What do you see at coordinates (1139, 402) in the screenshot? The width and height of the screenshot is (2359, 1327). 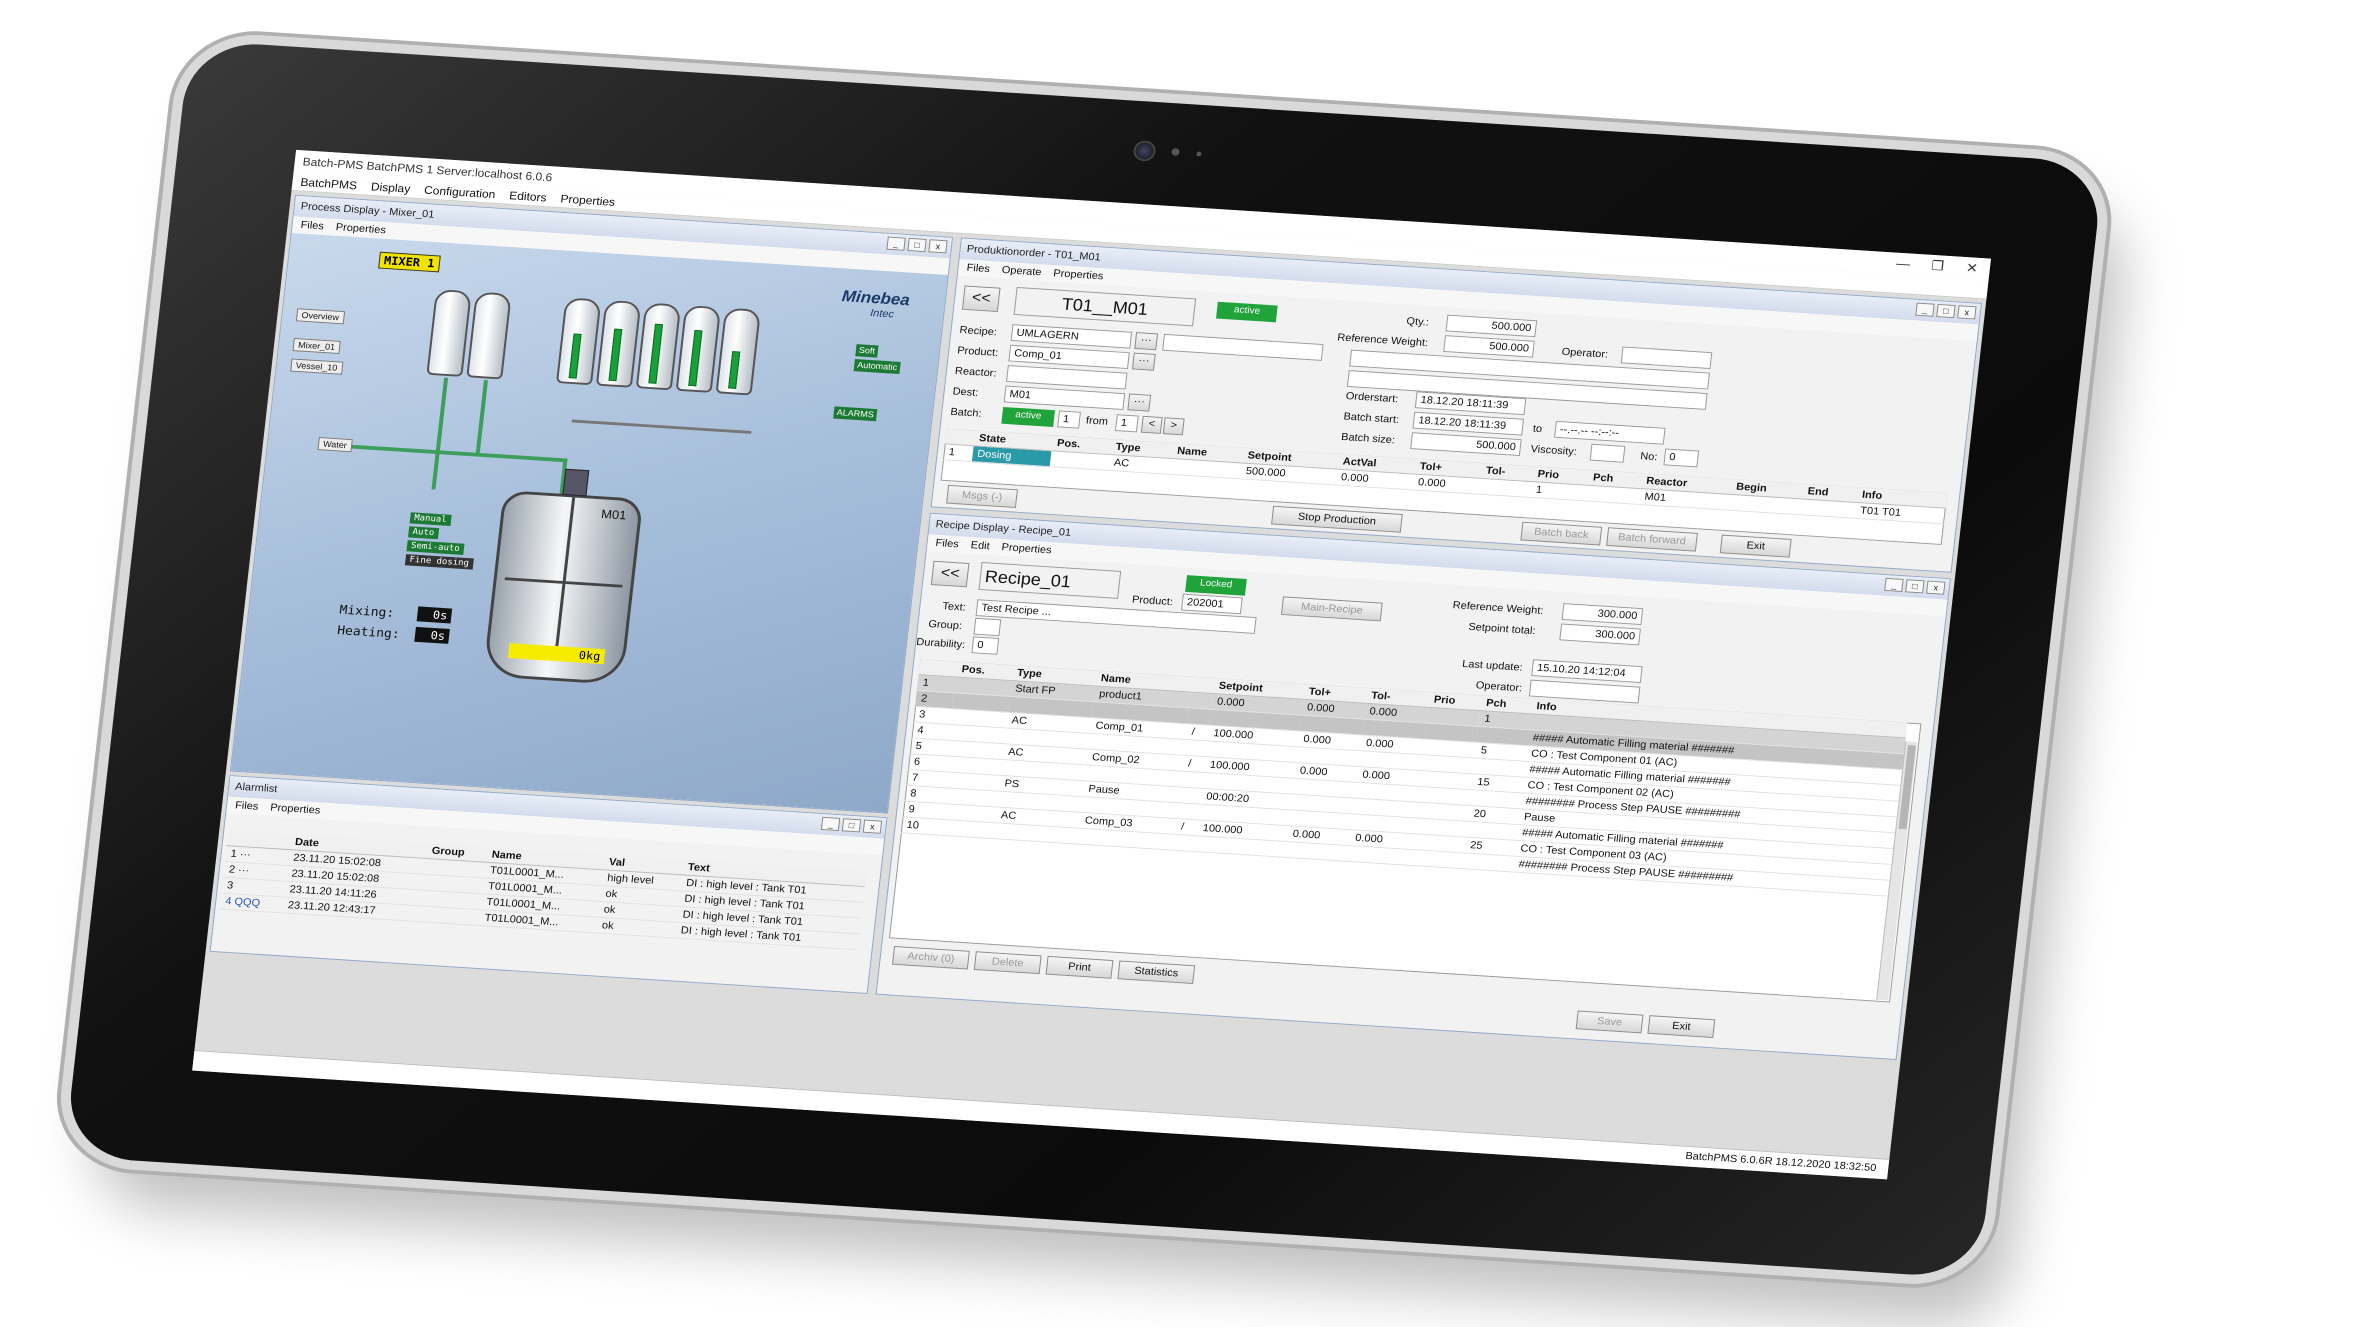 I see `dest-picker-button: ···` at bounding box center [1139, 402].